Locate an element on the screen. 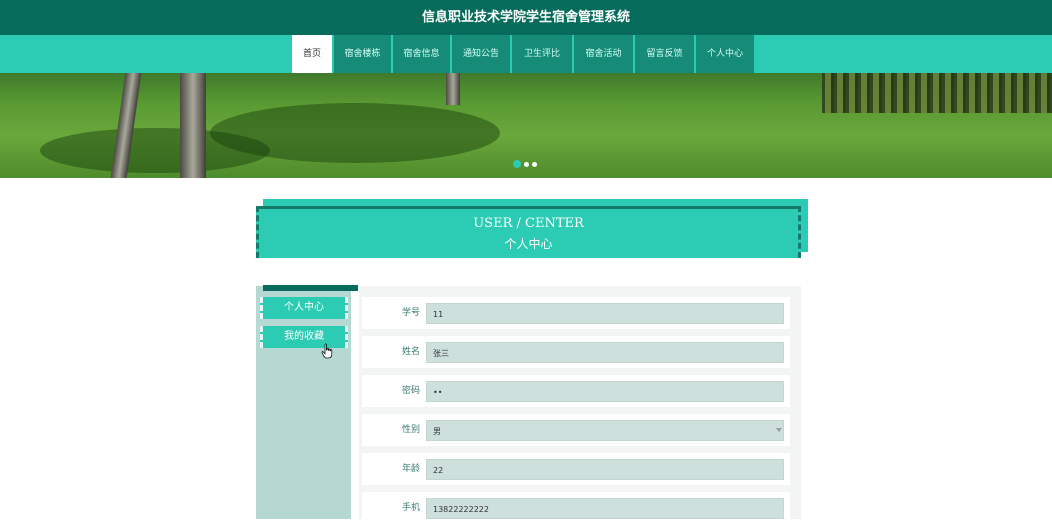 This screenshot has width=1052, height=524. section-title-cn: 个人中心 is located at coordinates (528, 244).